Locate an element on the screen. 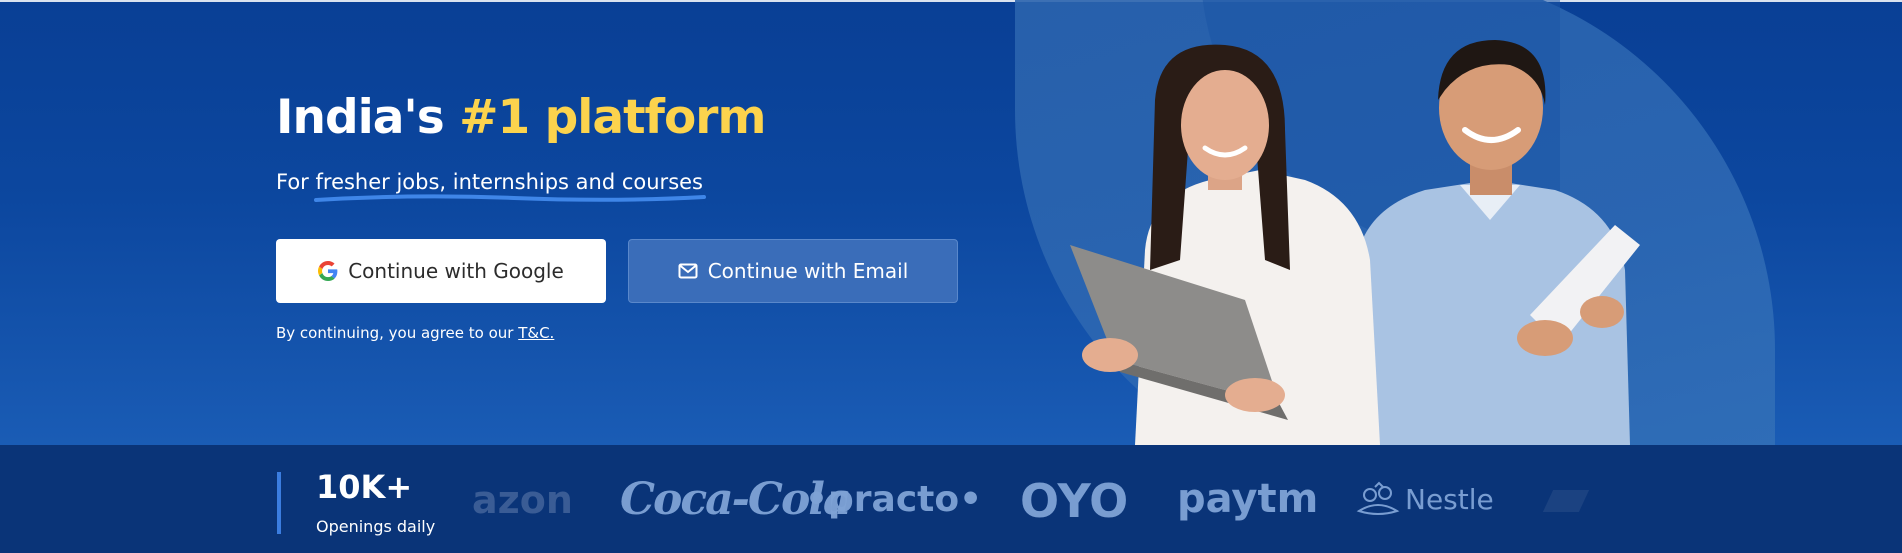  continue-with-email-button: Continue with Email is located at coordinates (793, 271).